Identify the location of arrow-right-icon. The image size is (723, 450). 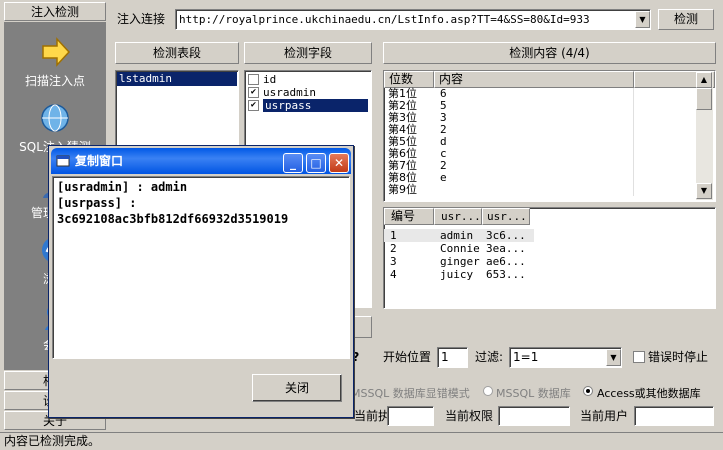
(56, 52).